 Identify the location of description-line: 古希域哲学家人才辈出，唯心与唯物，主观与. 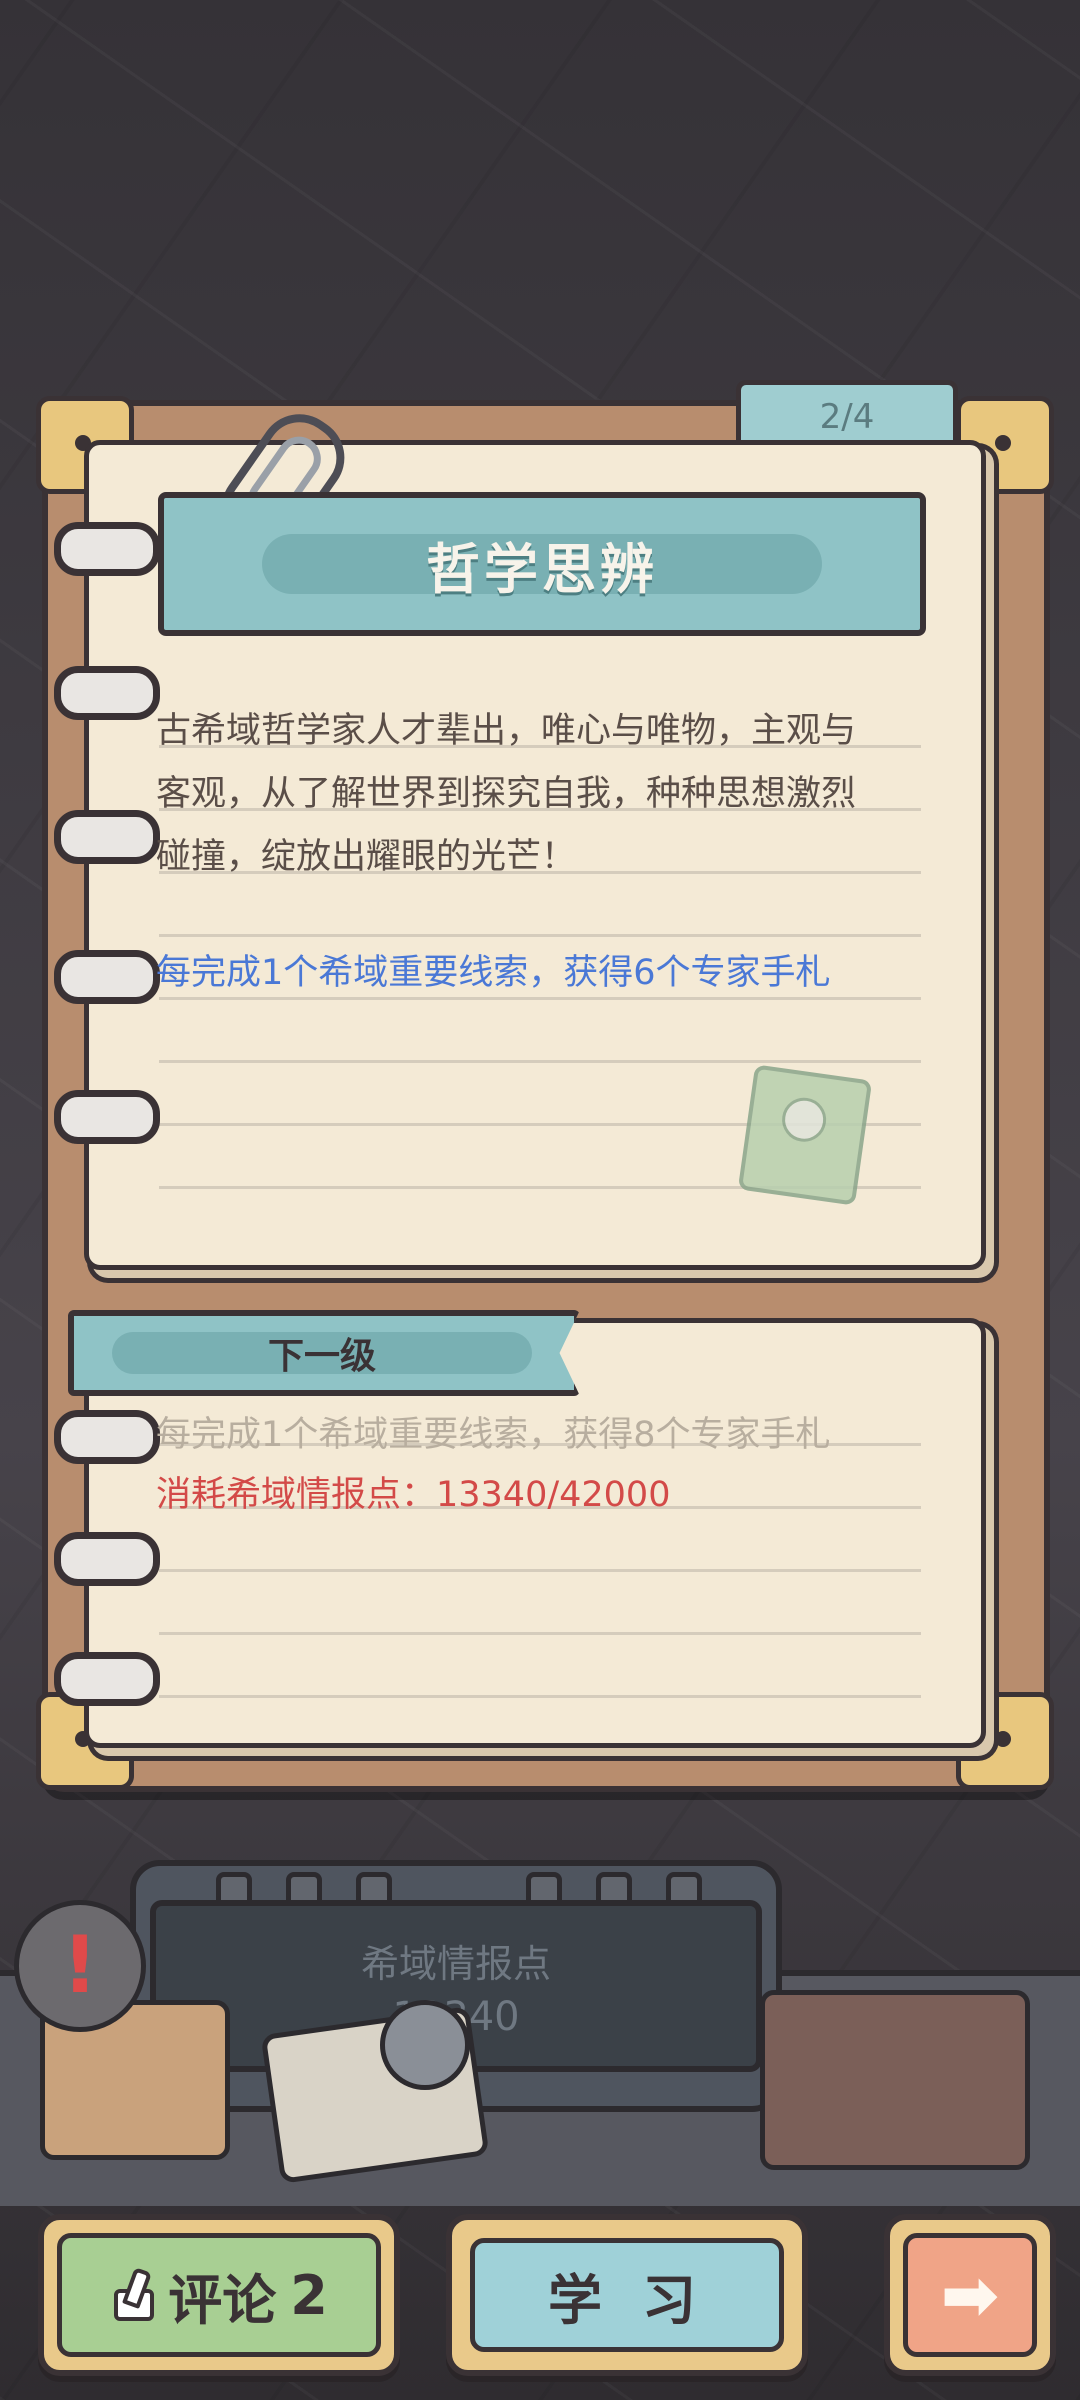
(506, 731).